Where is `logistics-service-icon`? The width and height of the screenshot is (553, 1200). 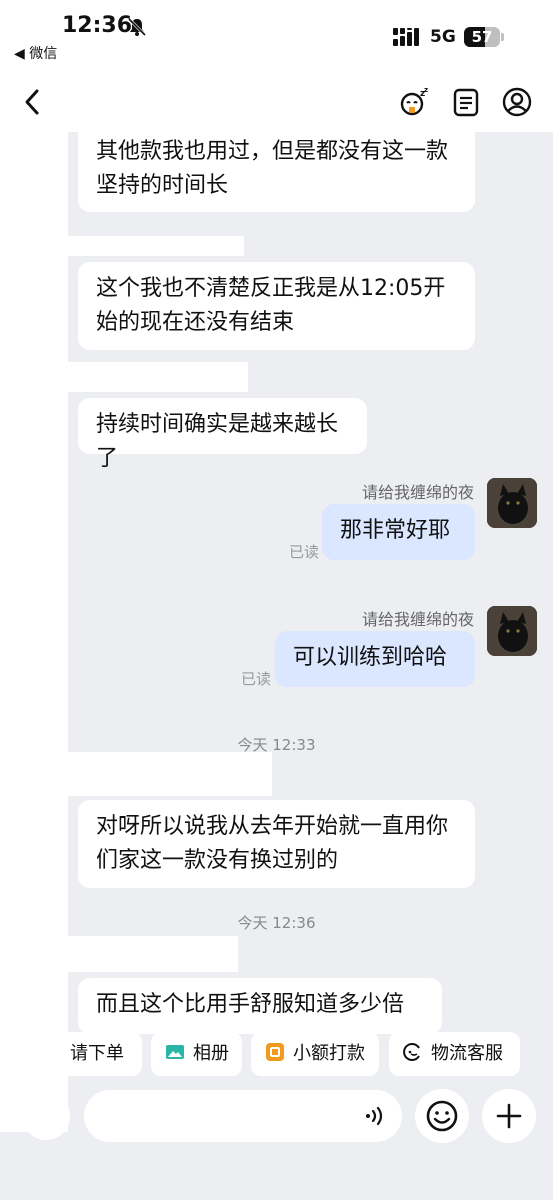
logistics-service-icon is located at coordinates (411, 1052).